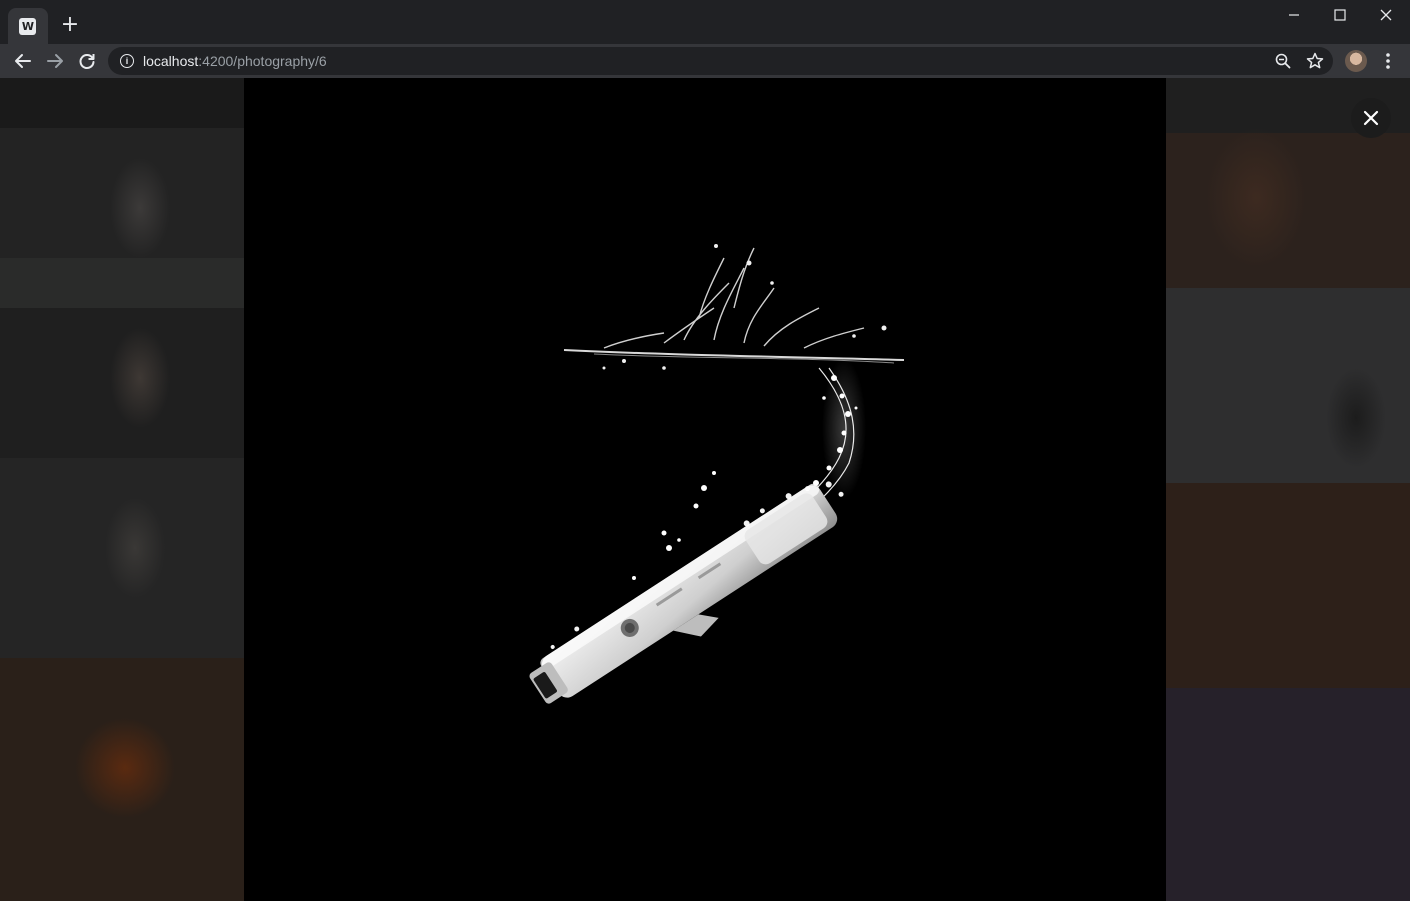  I want to click on browser-tab: W, so click(28, 26).